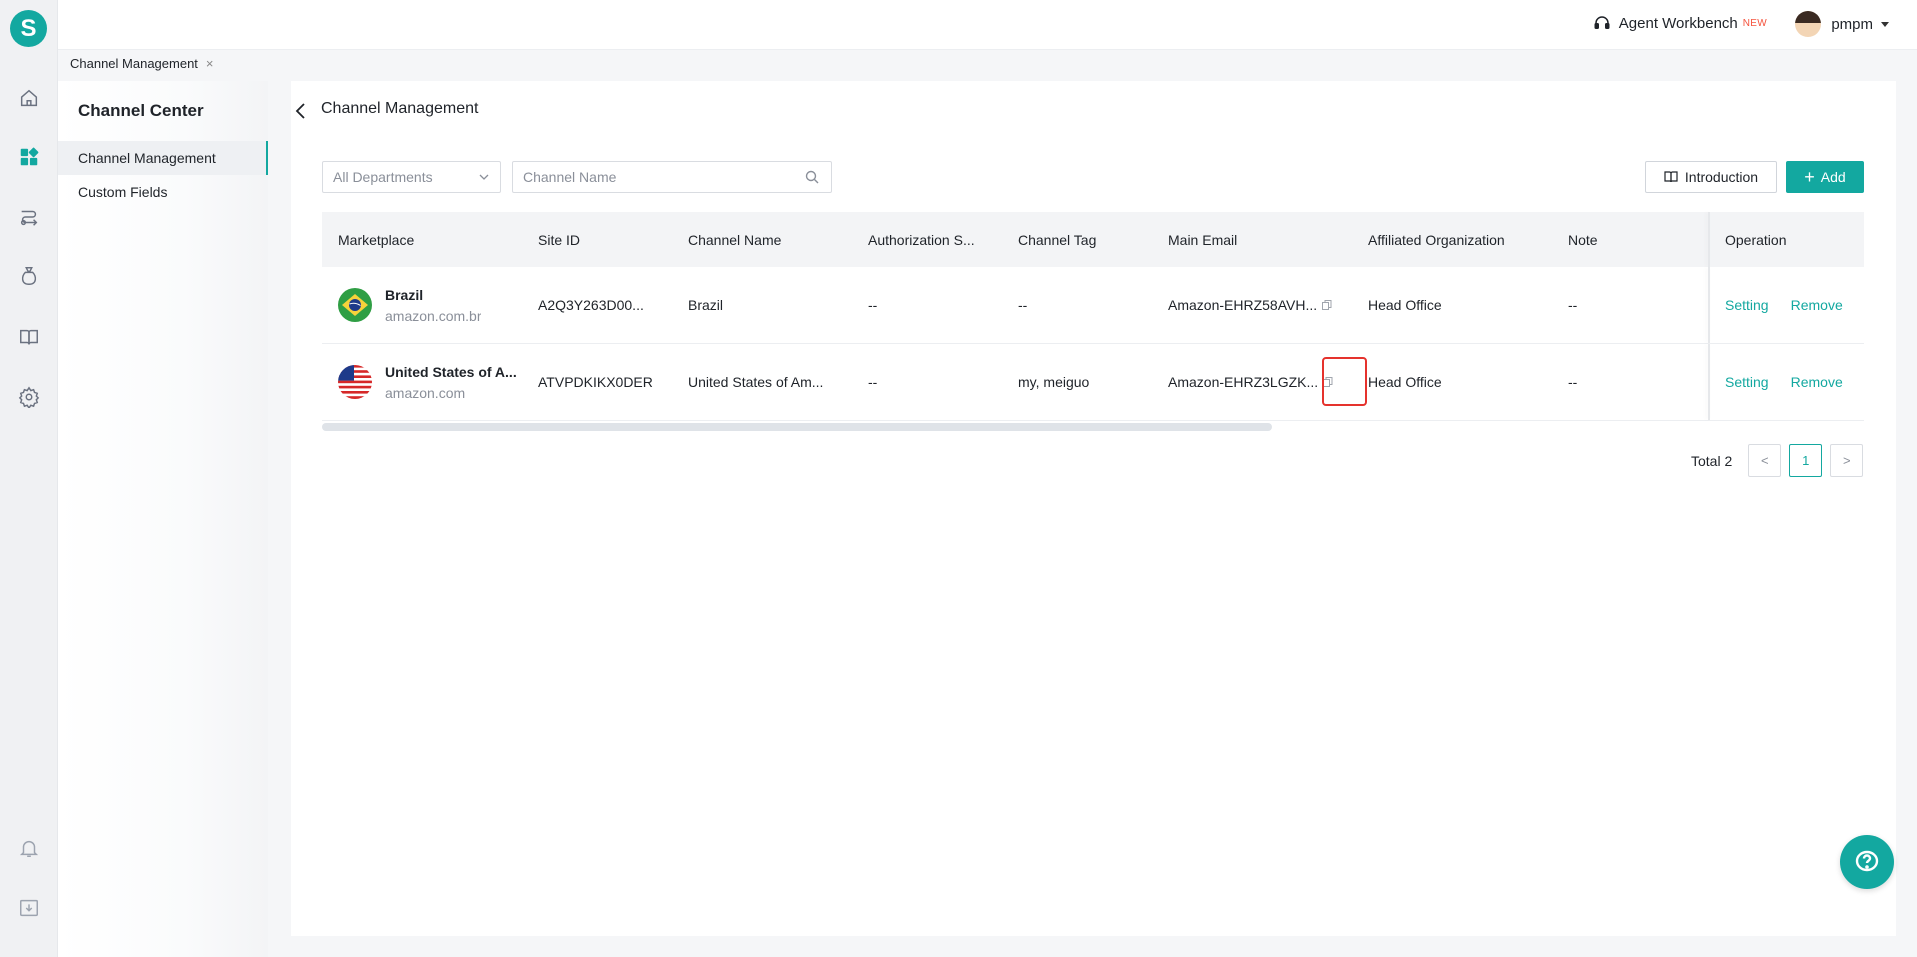 The height and width of the screenshot is (957, 1917). What do you see at coordinates (1833, 177) in the screenshot?
I see `add-label: Add` at bounding box center [1833, 177].